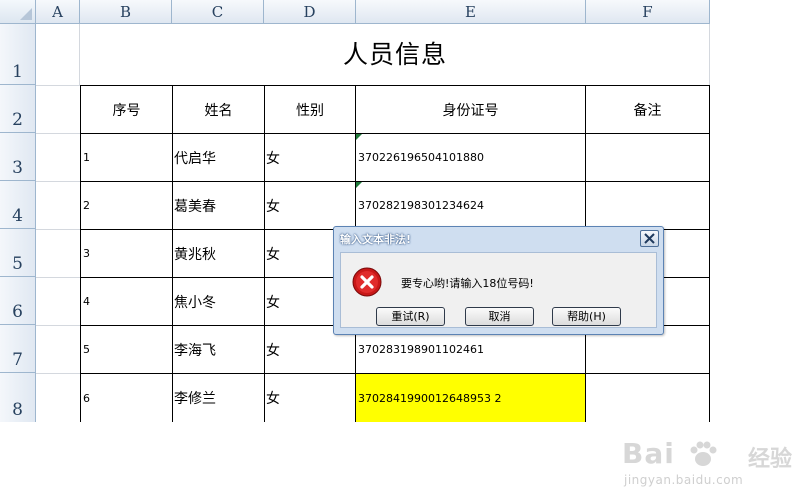 The height and width of the screenshot is (503, 806). What do you see at coordinates (703, 453) in the screenshot?
I see `paw-icon` at bounding box center [703, 453].